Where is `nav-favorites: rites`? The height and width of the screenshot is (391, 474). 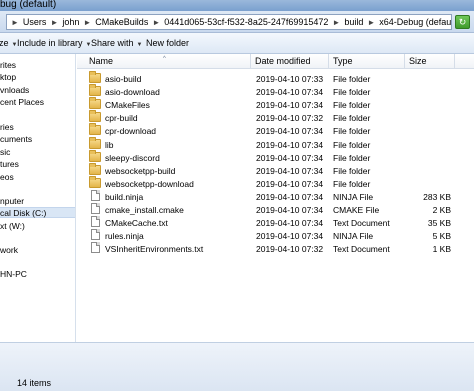 nav-favorites: rites is located at coordinates (37, 65).